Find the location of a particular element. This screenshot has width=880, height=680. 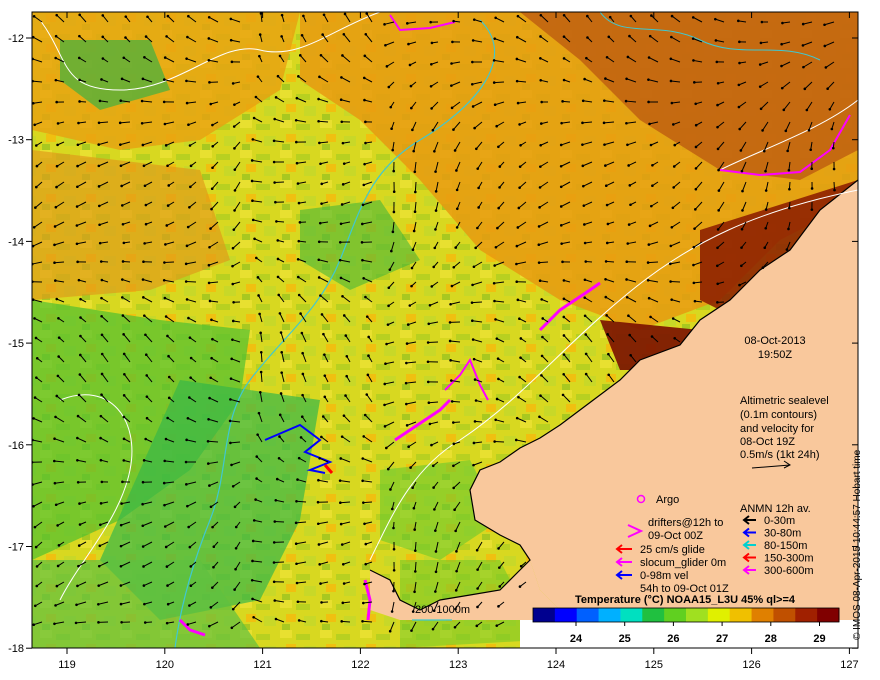

anmn-label: 300-600m is located at coordinates (789, 571).